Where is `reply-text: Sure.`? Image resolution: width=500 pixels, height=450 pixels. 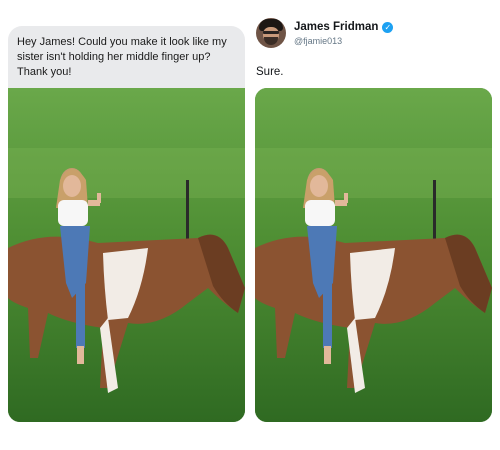 reply-text: Sure. is located at coordinates (270, 72).